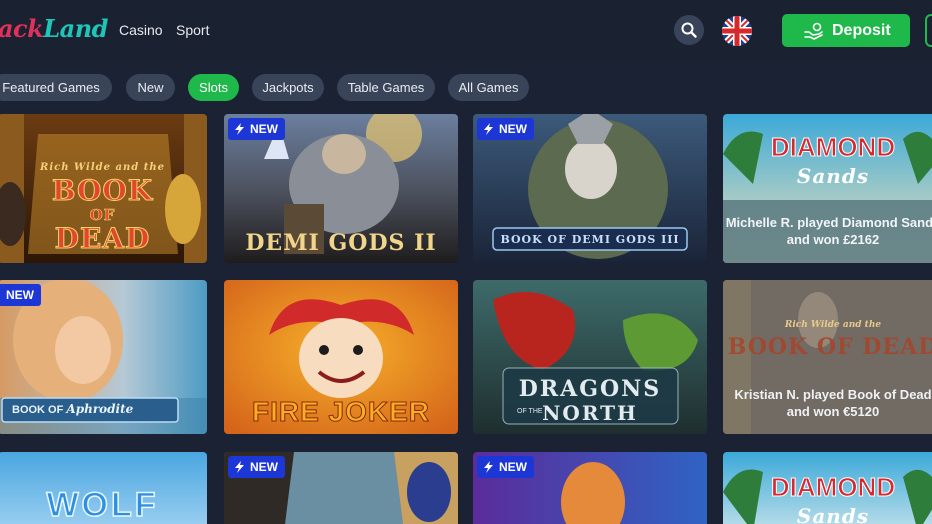  I want to click on account-button, so click(928, 30).